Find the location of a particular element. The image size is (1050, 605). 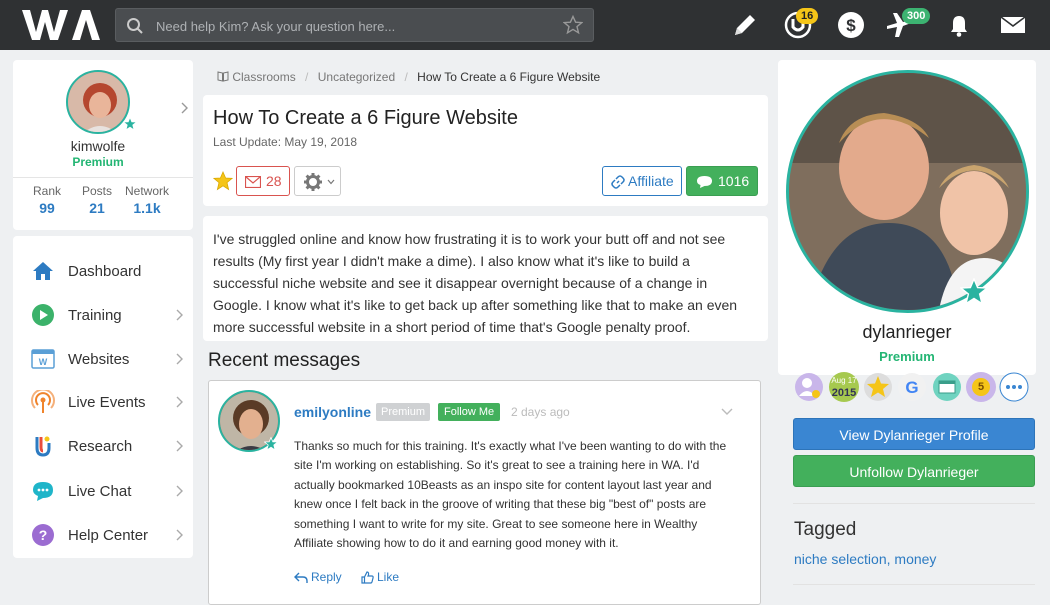

airplane-badge: 300 is located at coordinates (916, 16).